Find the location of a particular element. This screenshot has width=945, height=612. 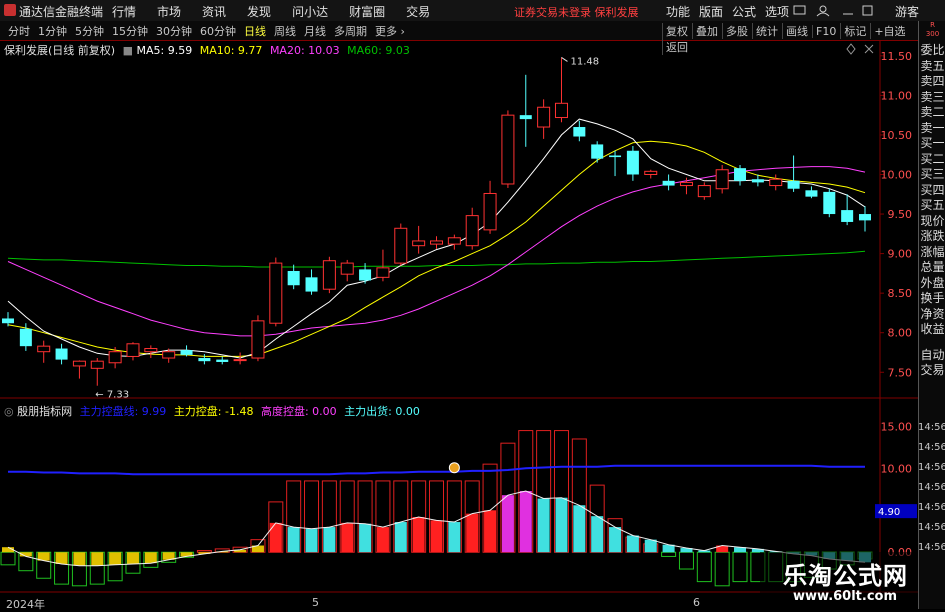

y-tick-label: 9.00 is located at coordinates (900, 254).